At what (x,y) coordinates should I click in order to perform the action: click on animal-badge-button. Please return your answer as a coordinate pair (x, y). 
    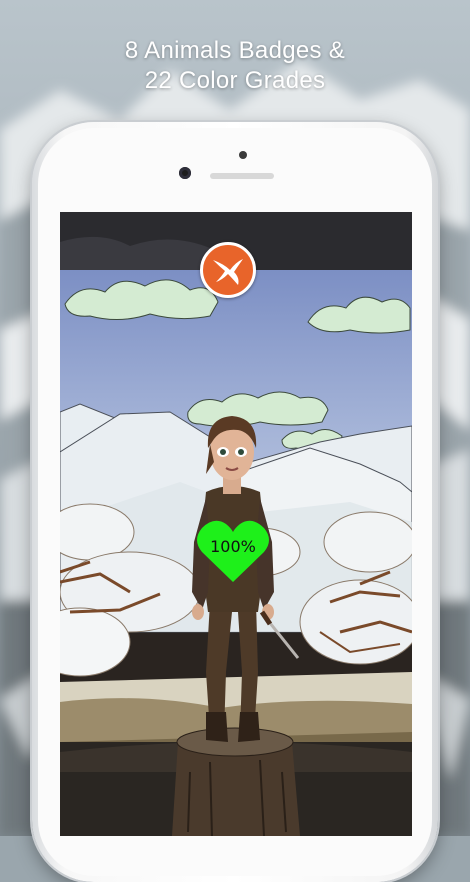
    Looking at the image, I should click on (228, 270).